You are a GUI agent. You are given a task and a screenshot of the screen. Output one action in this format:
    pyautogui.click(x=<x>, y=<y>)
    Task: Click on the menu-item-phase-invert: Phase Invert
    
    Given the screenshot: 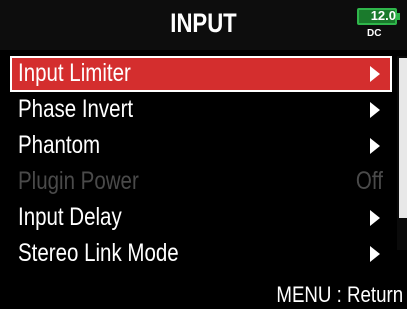 What is the action you would take?
    pyautogui.click(x=203, y=110)
    